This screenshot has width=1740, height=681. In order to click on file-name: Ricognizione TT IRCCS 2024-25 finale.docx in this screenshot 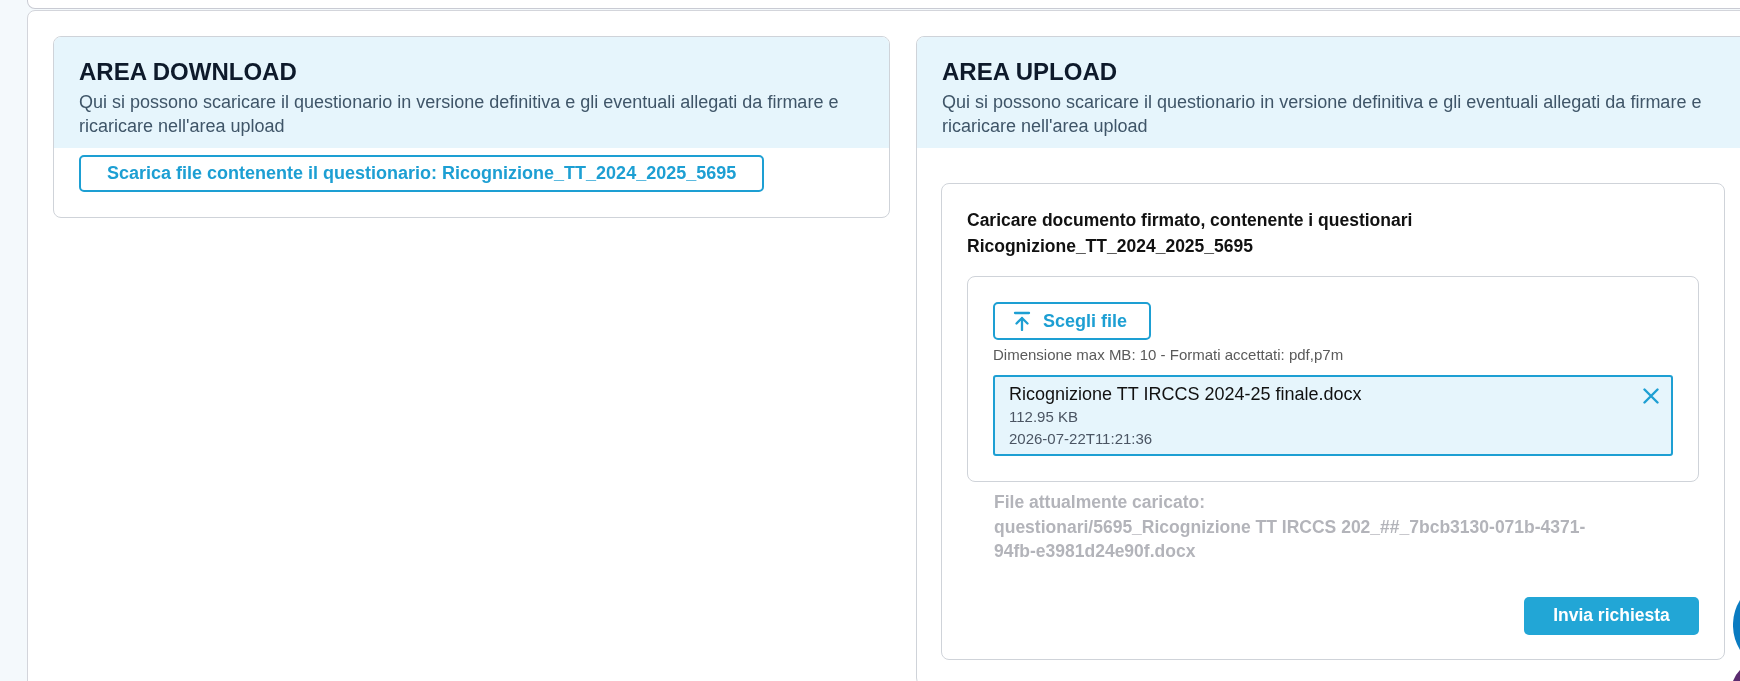, I will do `click(1185, 394)`.